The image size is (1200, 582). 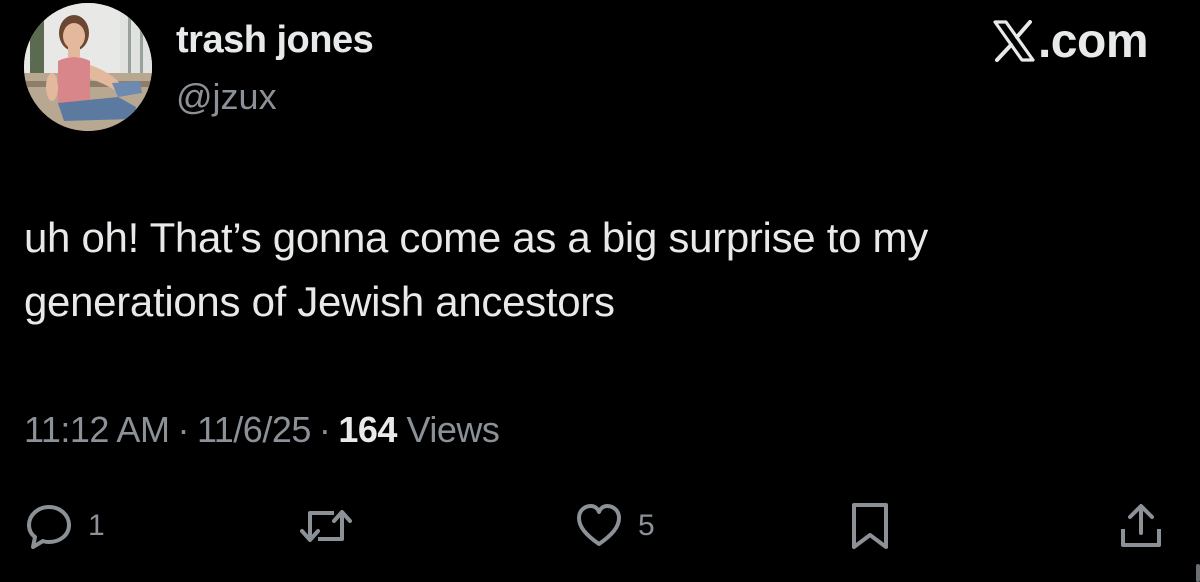 I want to click on tweet-text-line: generations of Jewish ancestors, so click(x=319, y=301).